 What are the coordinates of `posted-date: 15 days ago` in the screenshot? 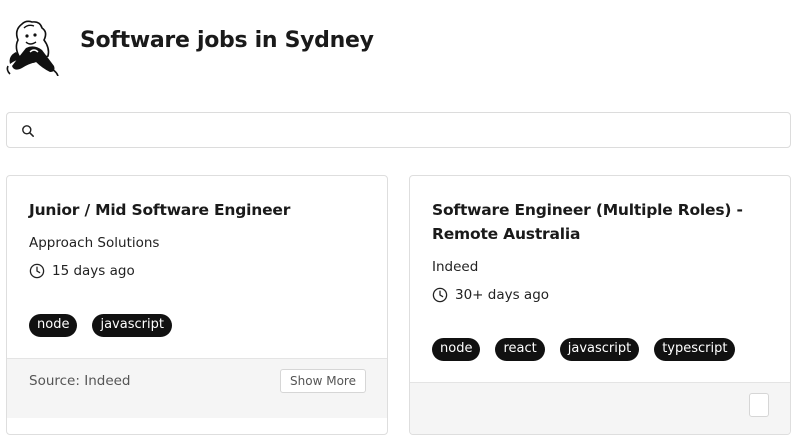 It's located at (82, 271).